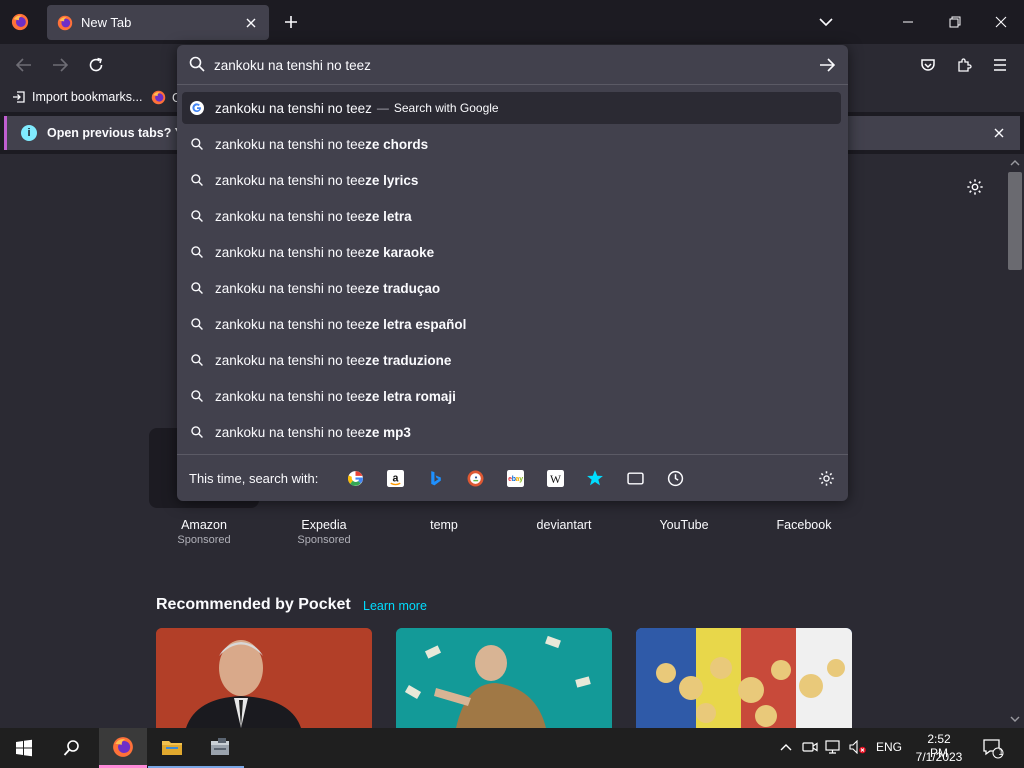 This screenshot has height=768, width=1024. Describe the element at coordinates (675, 478) in the screenshot. I see `one-off-history-button` at that location.